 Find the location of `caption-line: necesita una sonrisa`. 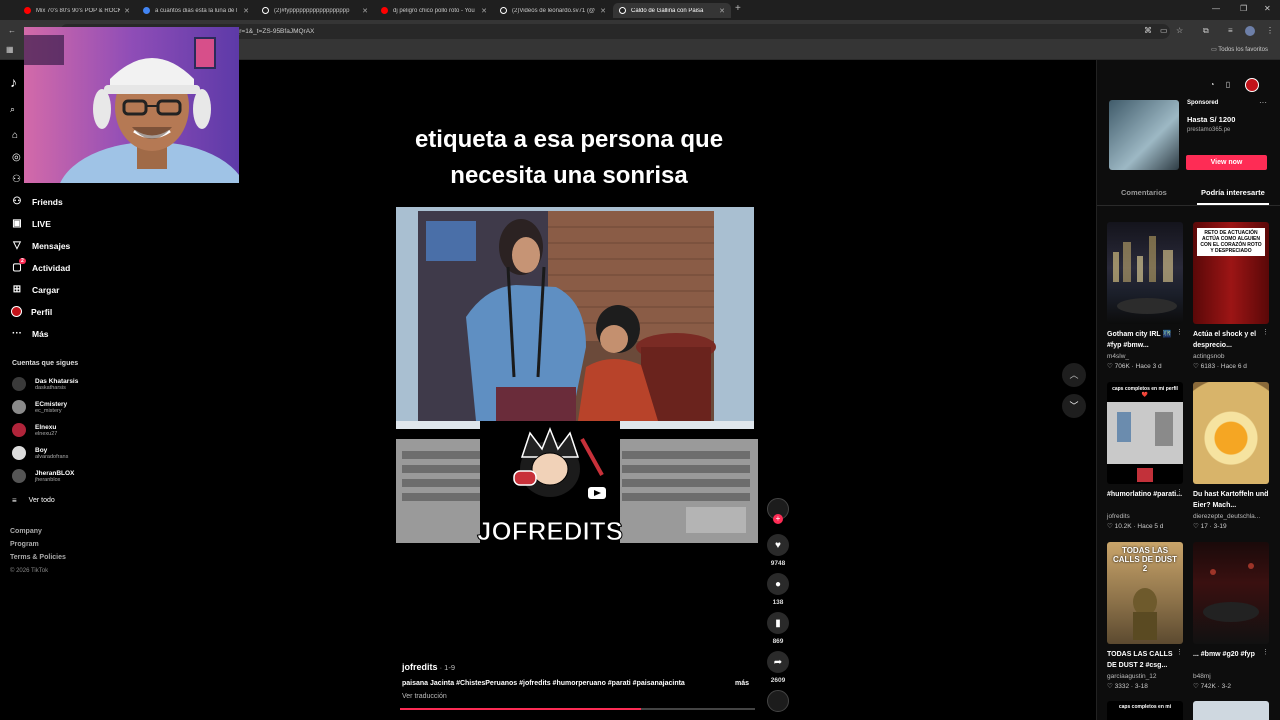

caption-line: necesita una sonrisa is located at coordinates (569, 175).